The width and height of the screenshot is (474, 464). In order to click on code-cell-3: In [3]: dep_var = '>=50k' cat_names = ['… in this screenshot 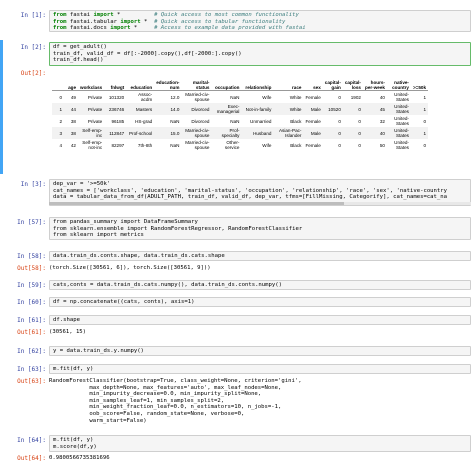, I will do `click(237, 194)`.